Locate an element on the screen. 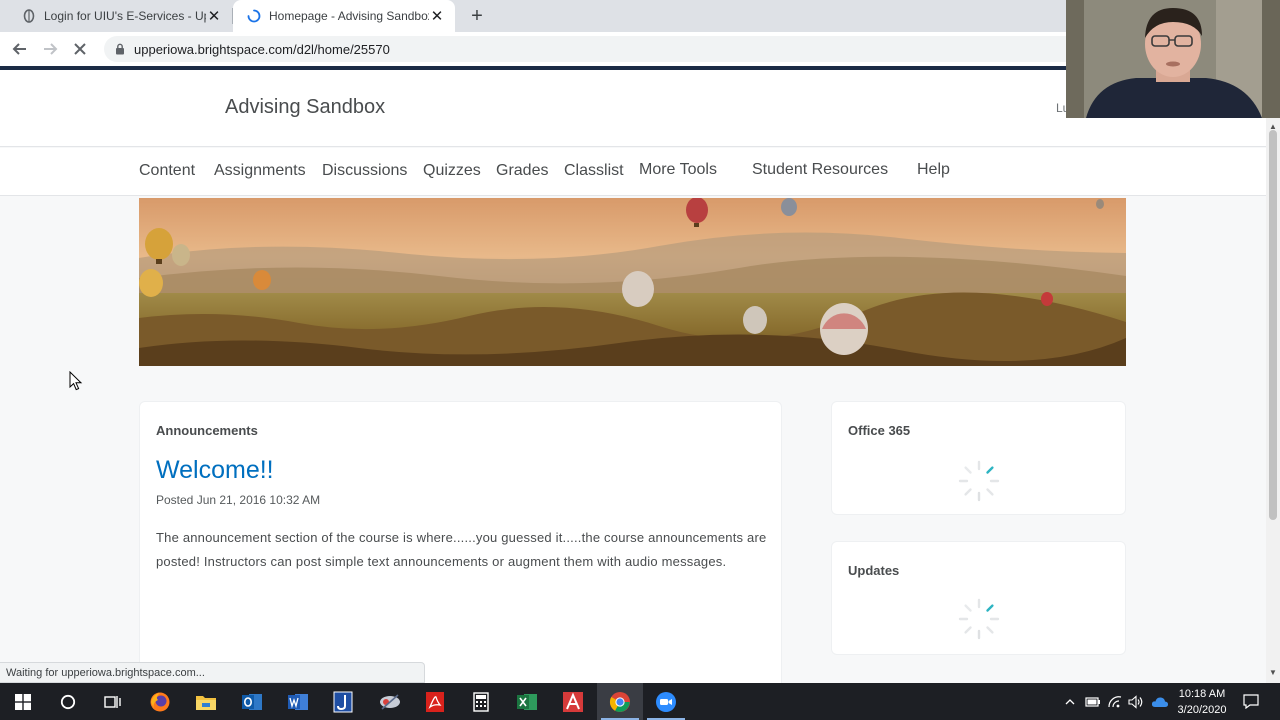 This screenshot has height=720, width=1280. windows-taskbar: 10:18 AM 3/20/2020 is located at coordinates (640, 701).